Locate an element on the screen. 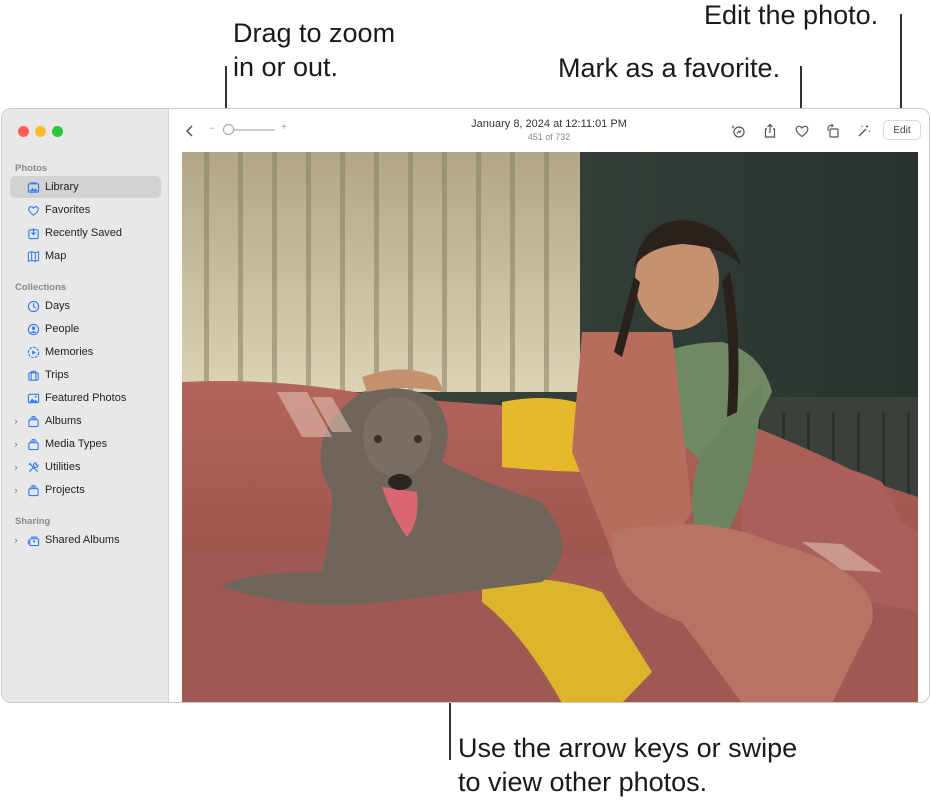 This screenshot has height=804, width=932. share-icon is located at coordinates (770, 130).